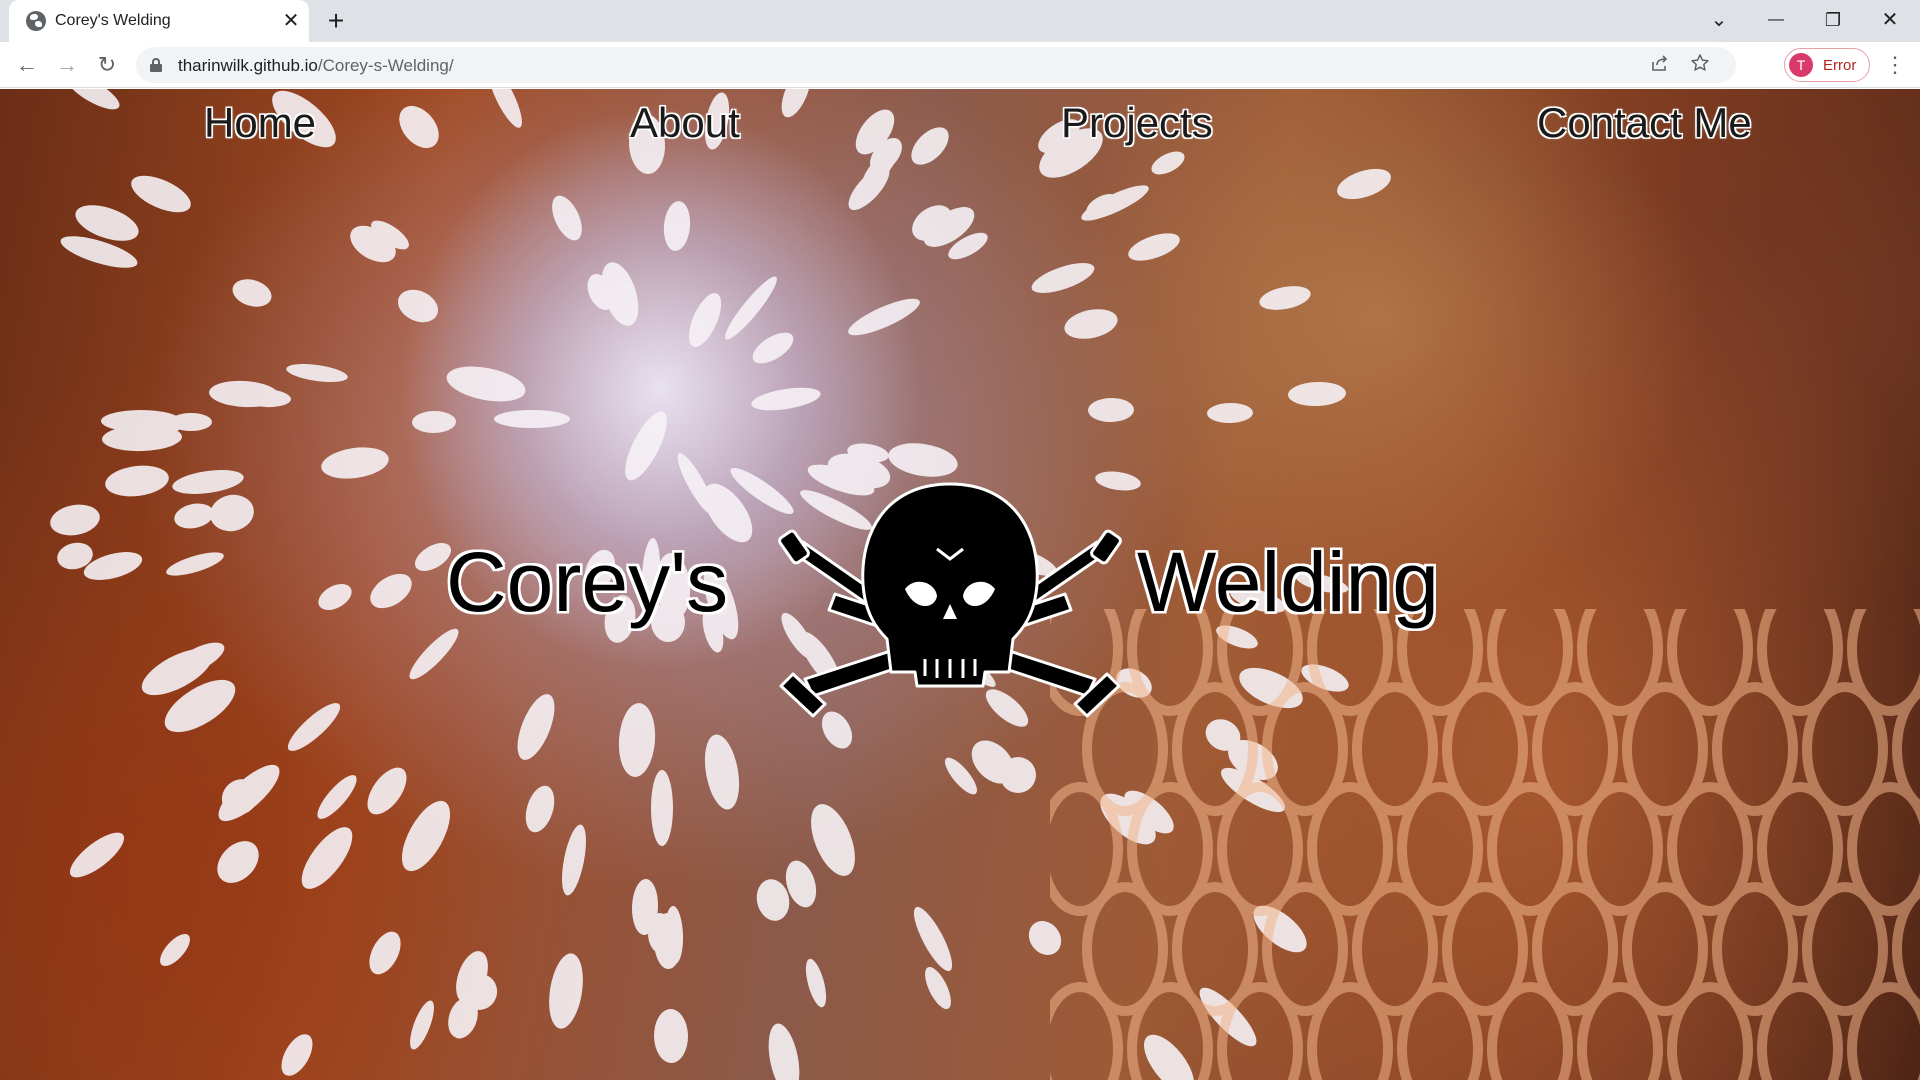 The width and height of the screenshot is (1920, 1080). Describe the element at coordinates (385, 65) in the screenshot. I see `url-path: /Corey-s-Welding/` at that location.